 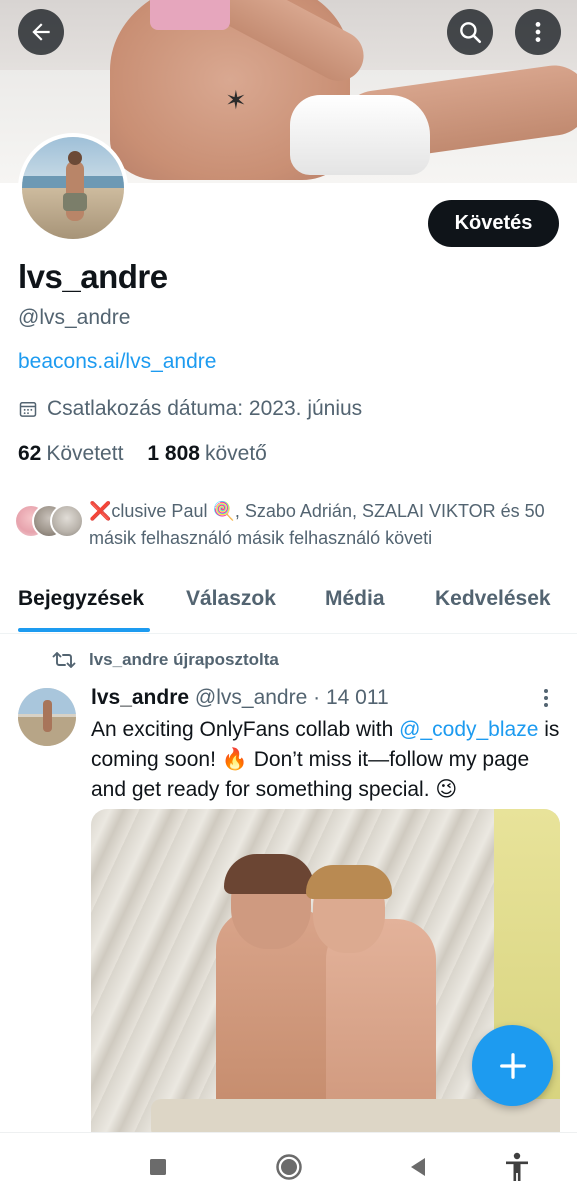 What do you see at coordinates (75, 202) in the screenshot?
I see `avatar-shorts` at bounding box center [75, 202].